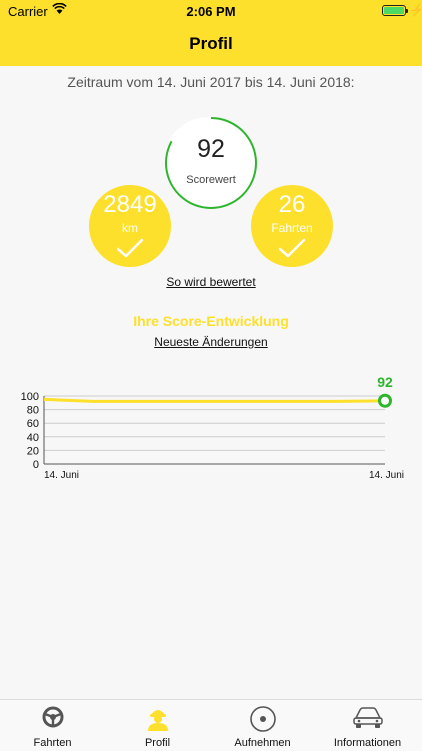 The width and height of the screenshot is (422, 751). What do you see at coordinates (385, 400) in the screenshot?
I see `latest-score-marker` at bounding box center [385, 400].